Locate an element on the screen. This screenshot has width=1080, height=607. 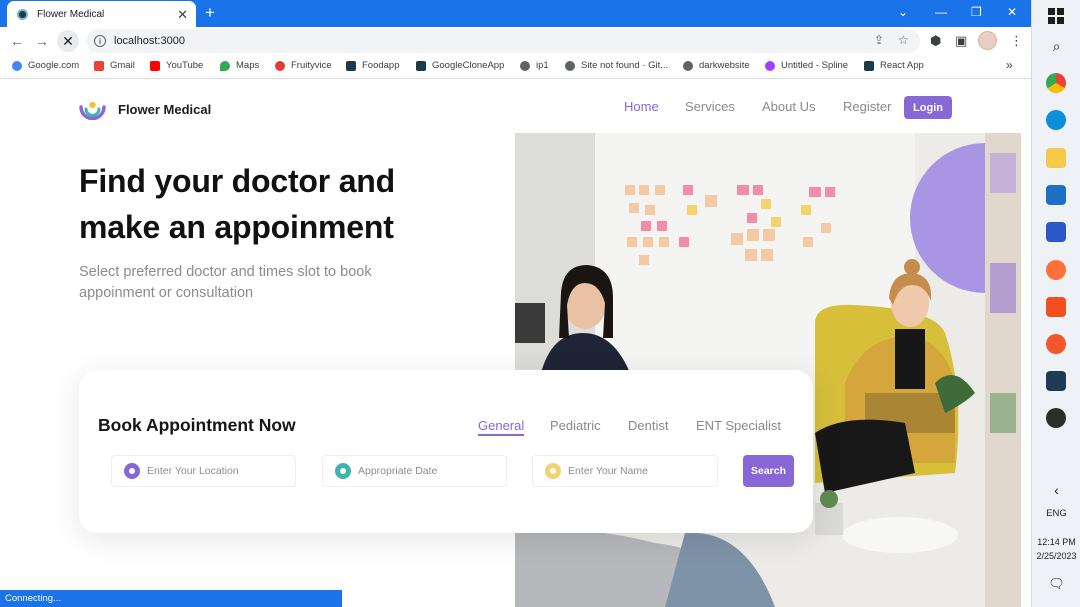
google-icon is located at coordinates (17, 65).